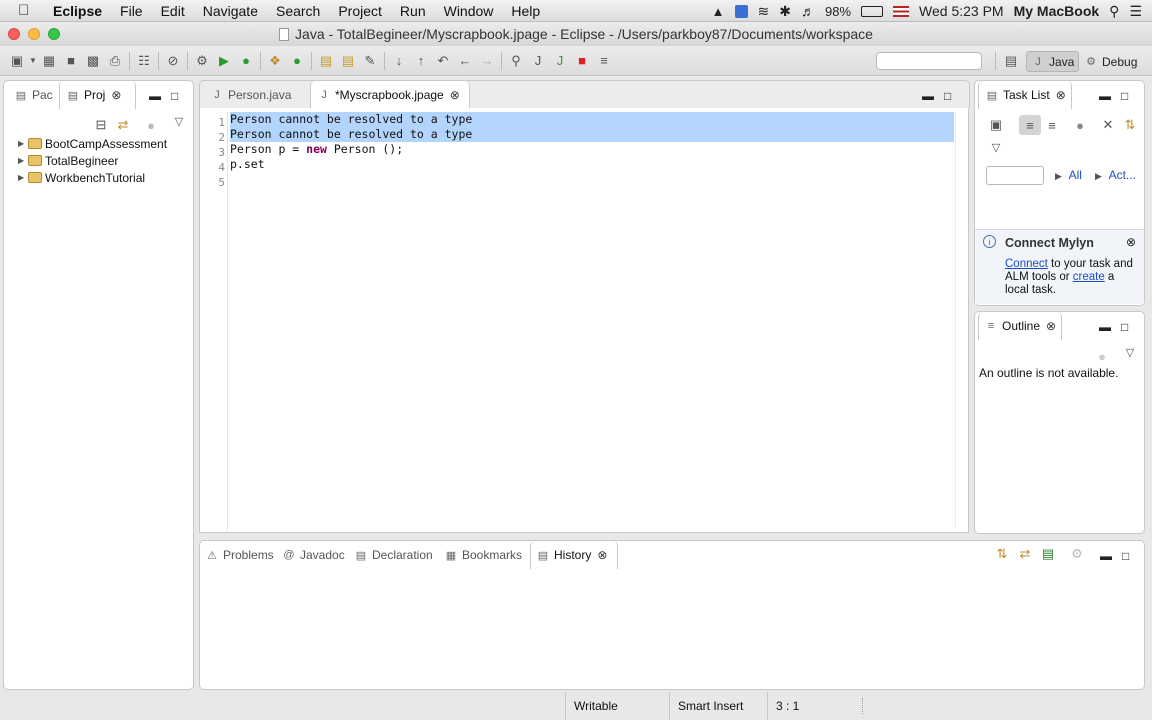 The width and height of the screenshot is (1152, 720). I want to click on wifi-icon: ≋, so click(764, 11).